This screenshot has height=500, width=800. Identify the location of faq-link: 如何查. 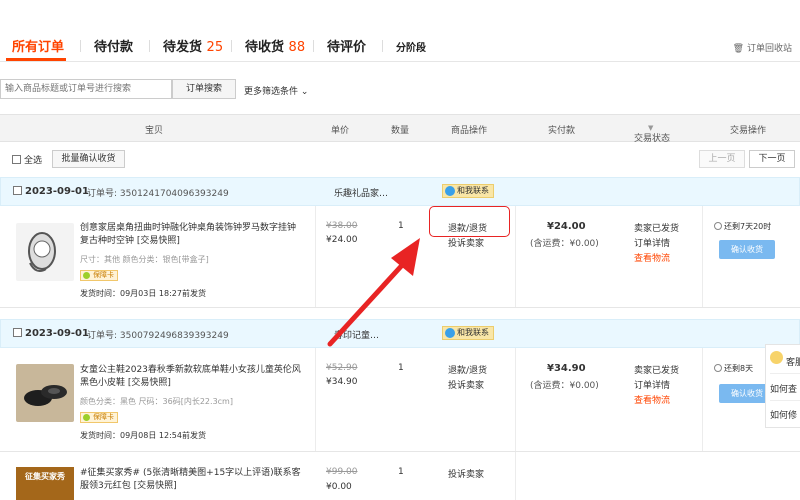
(783, 388).